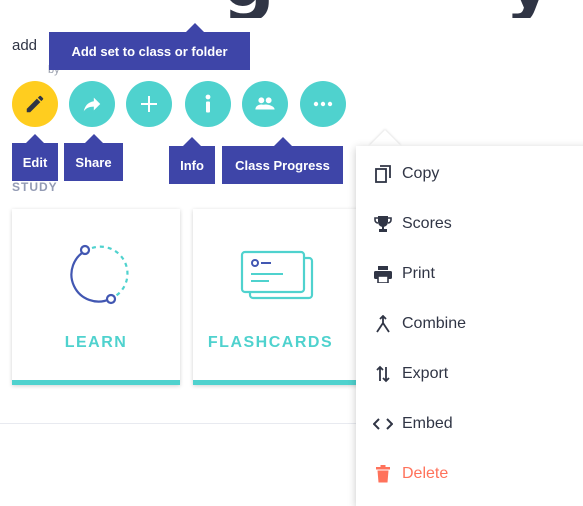 This screenshot has width=583, height=506. I want to click on menu-caret, so click(385, 138).